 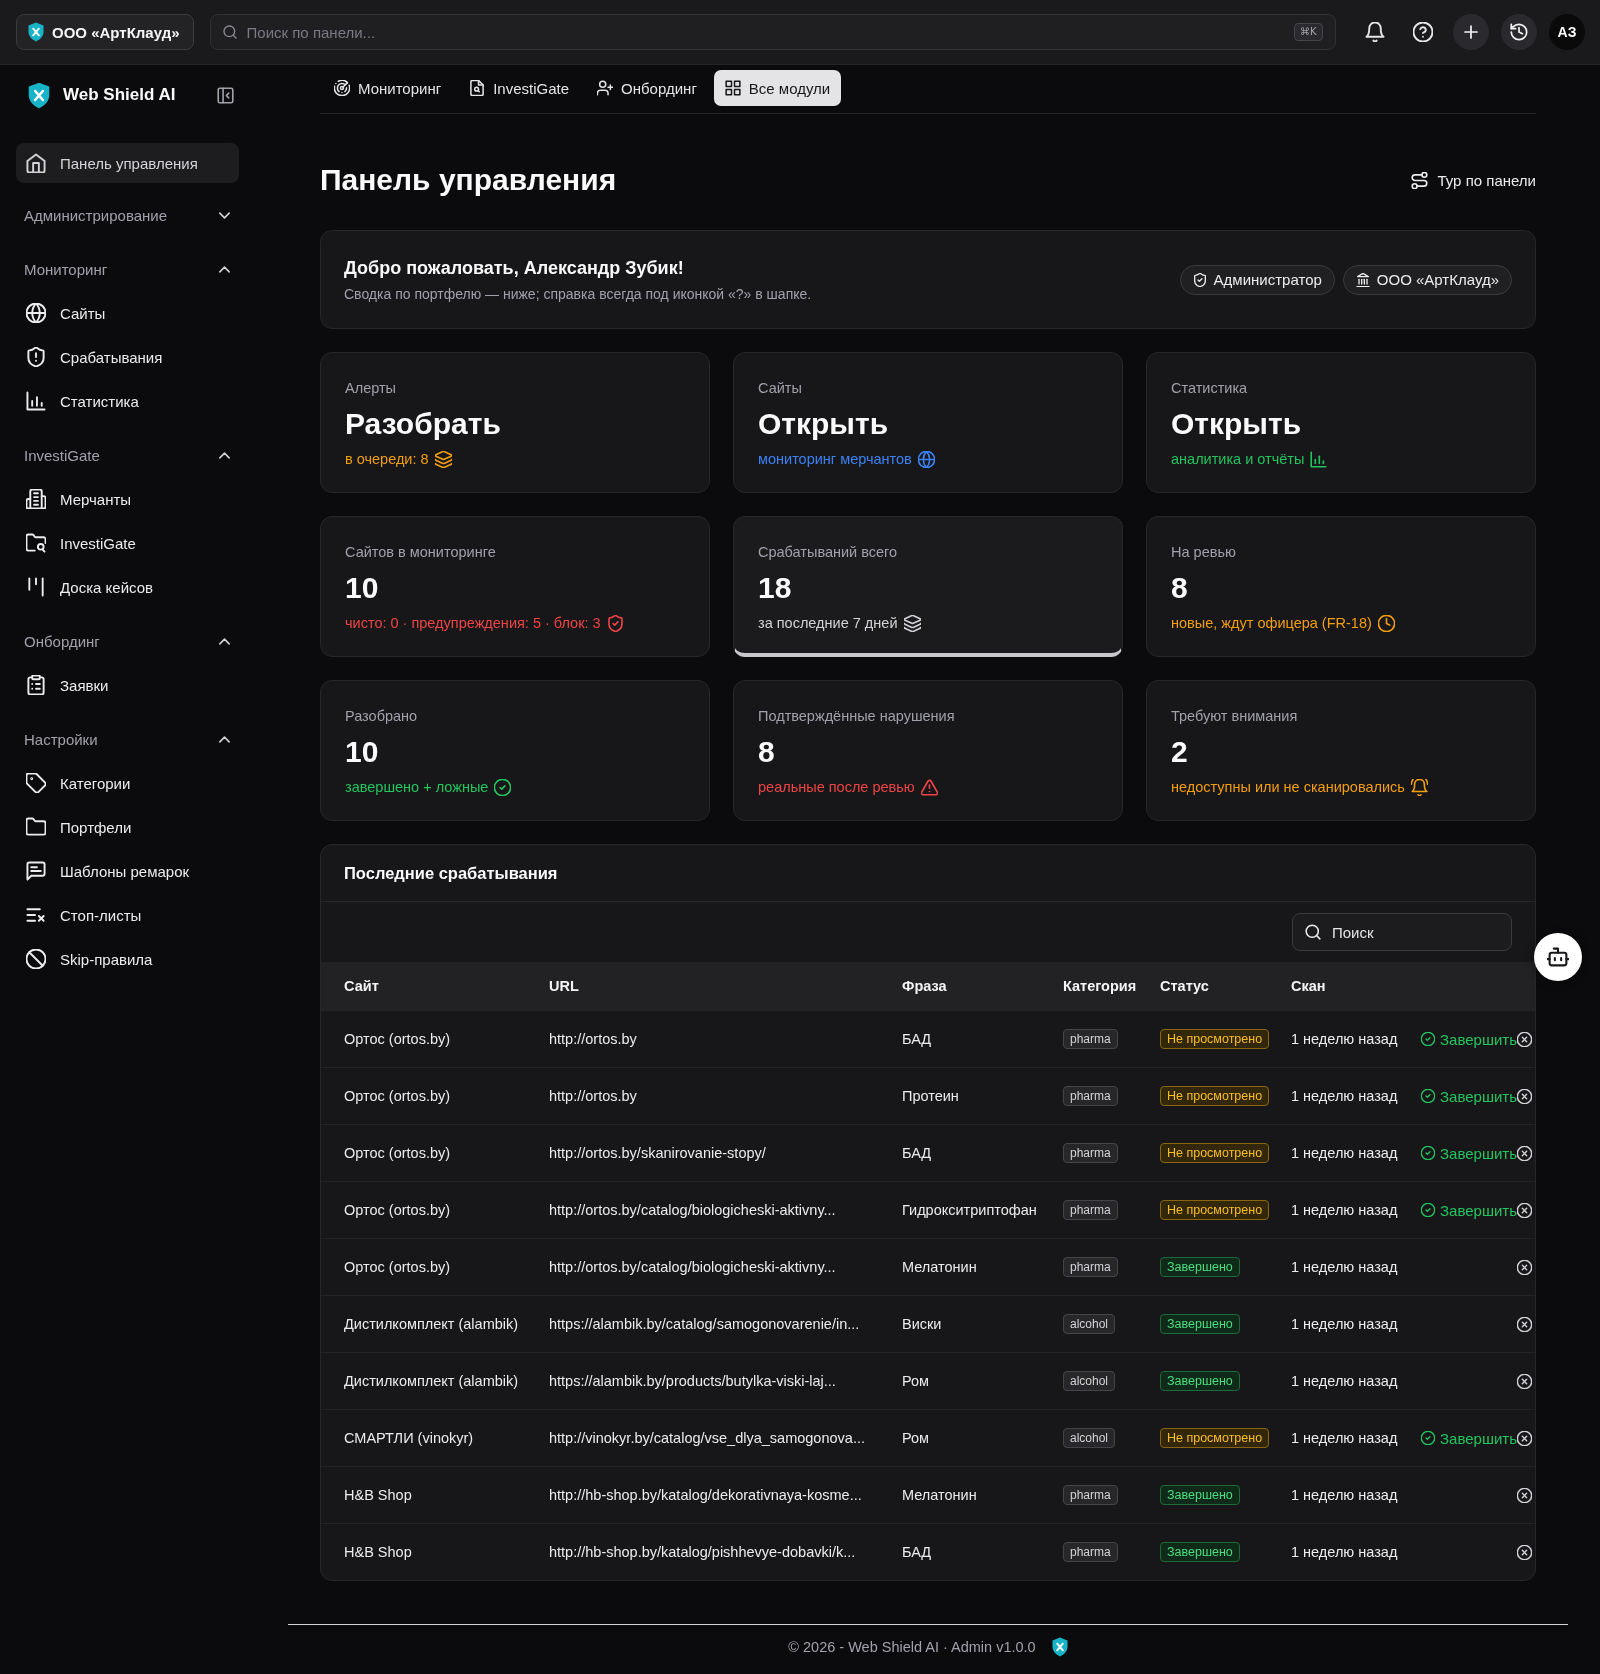 I want to click on sidebar-item: Заявки, so click(x=127, y=685).